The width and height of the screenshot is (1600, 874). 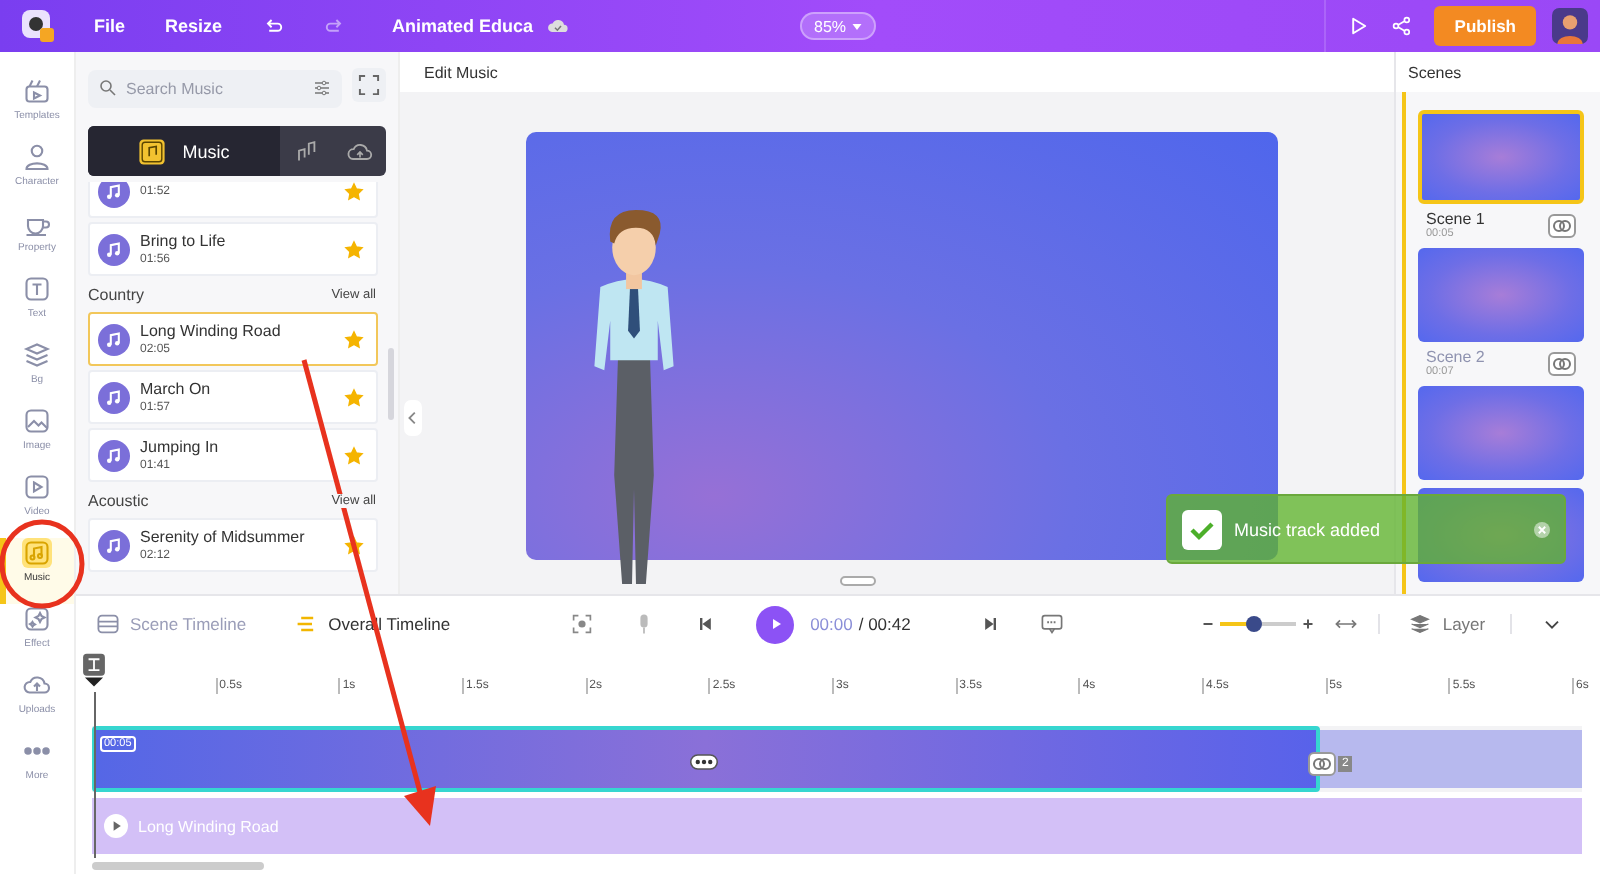 I want to click on sparkle-icon, so click(x=37, y=619).